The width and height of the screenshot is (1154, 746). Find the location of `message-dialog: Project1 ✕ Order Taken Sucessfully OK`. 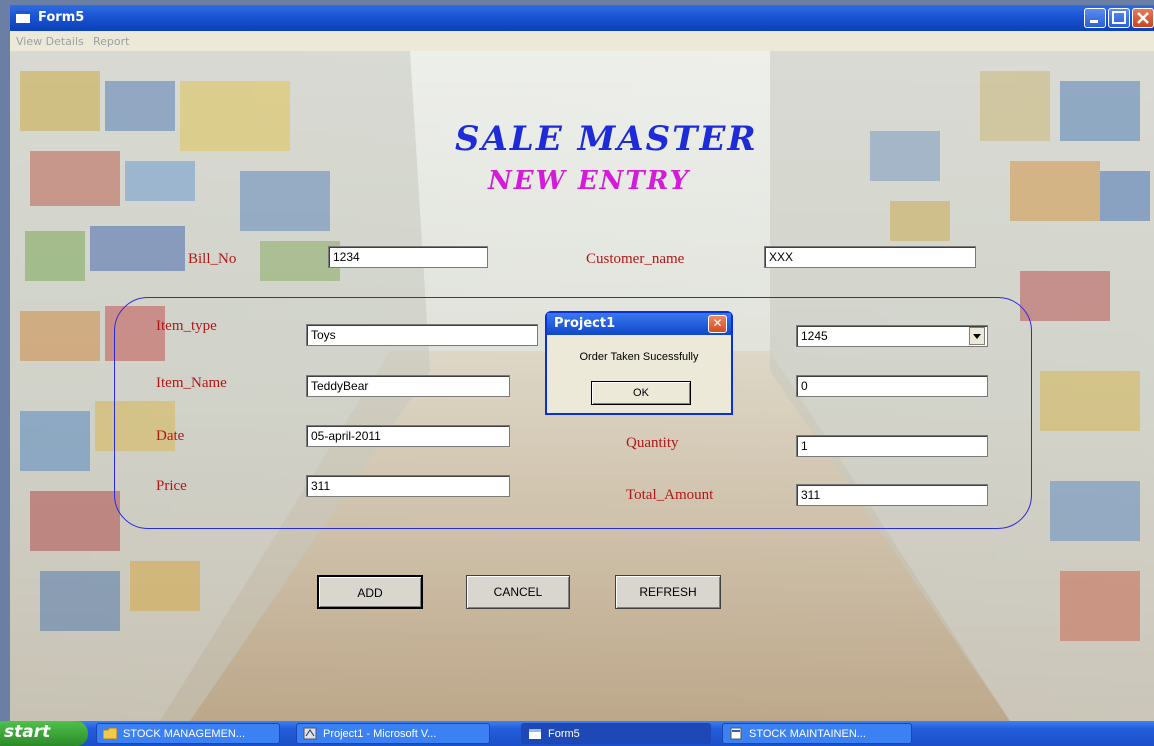

message-dialog: Project1 ✕ Order Taken Sucessfully OK is located at coordinates (639, 363).